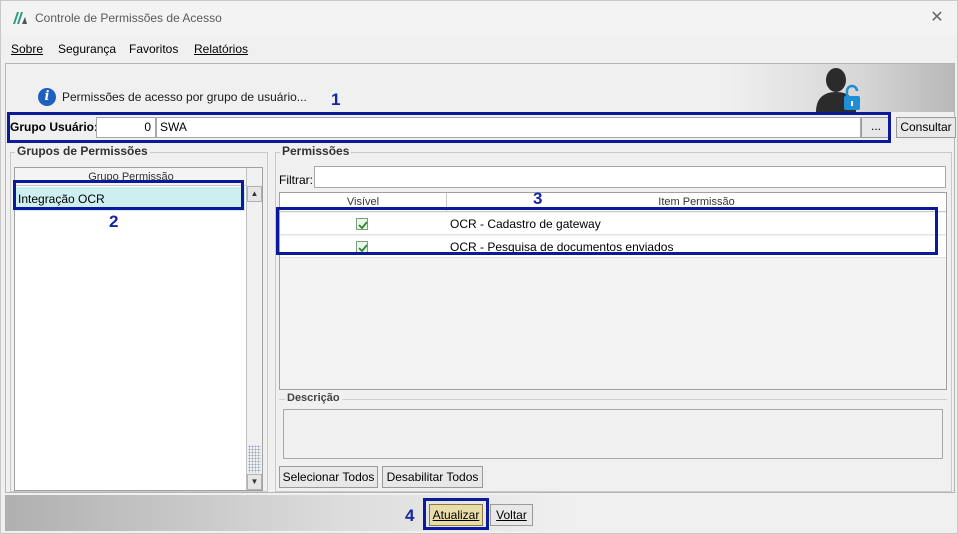  What do you see at coordinates (82, 151) in the screenshot?
I see `grupos-permissoes-title: Grupos de Permissões` at bounding box center [82, 151].